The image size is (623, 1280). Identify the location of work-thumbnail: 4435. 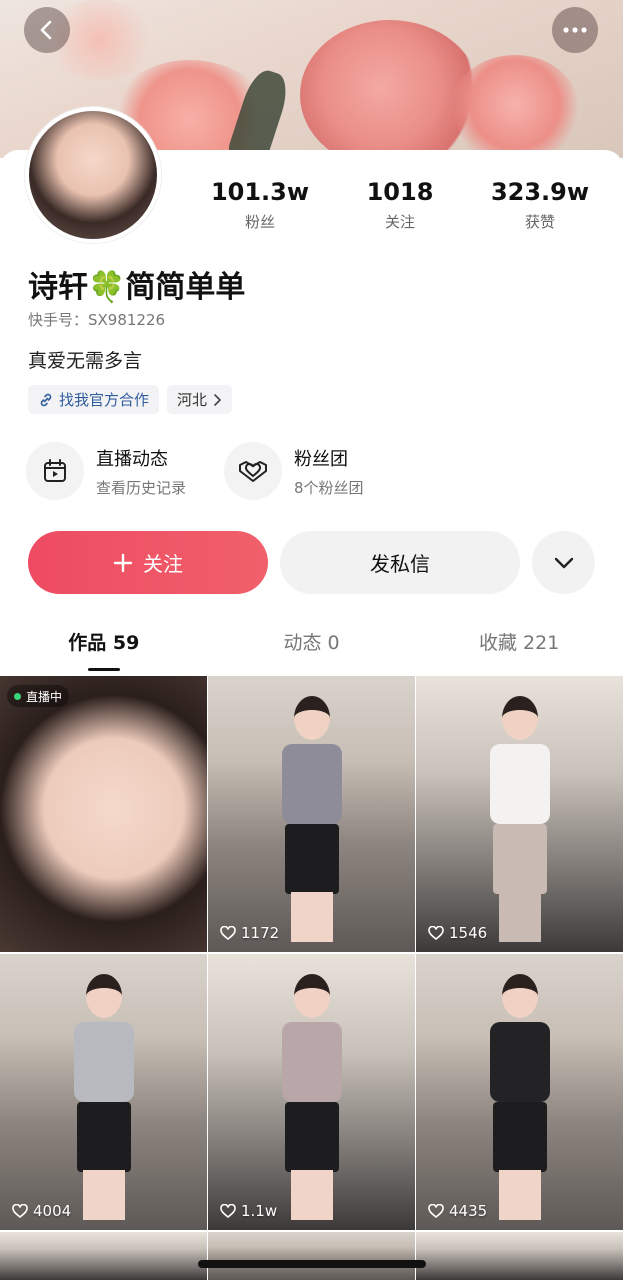
(519, 1092).